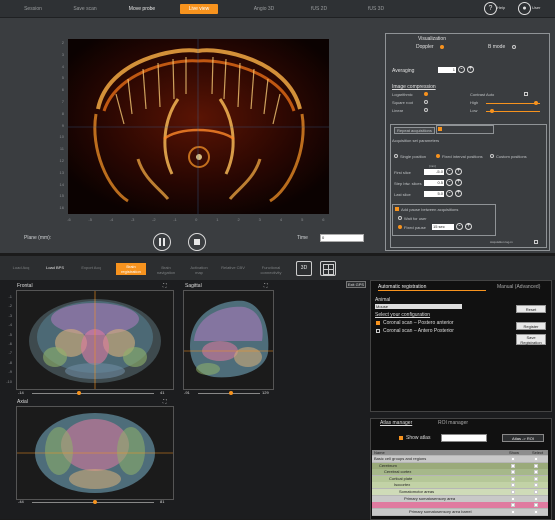  What do you see at coordinates (21, 267) in the screenshot?
I see `tab-load-acq: Load Acq` at bounding box center [21, 267].